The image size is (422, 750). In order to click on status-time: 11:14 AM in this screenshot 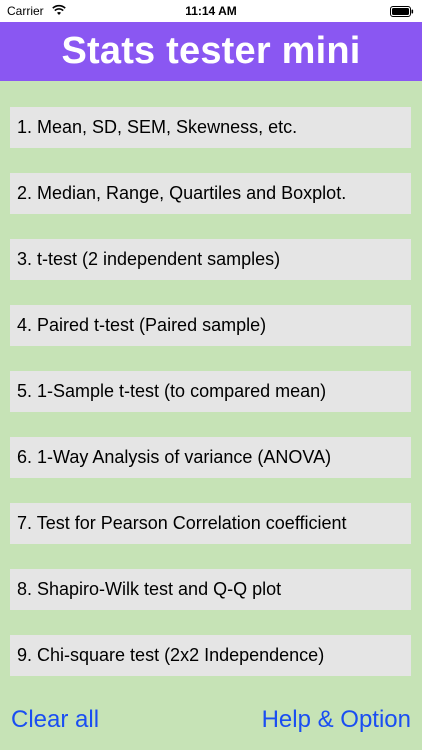, I will do `click(211, 11)`.